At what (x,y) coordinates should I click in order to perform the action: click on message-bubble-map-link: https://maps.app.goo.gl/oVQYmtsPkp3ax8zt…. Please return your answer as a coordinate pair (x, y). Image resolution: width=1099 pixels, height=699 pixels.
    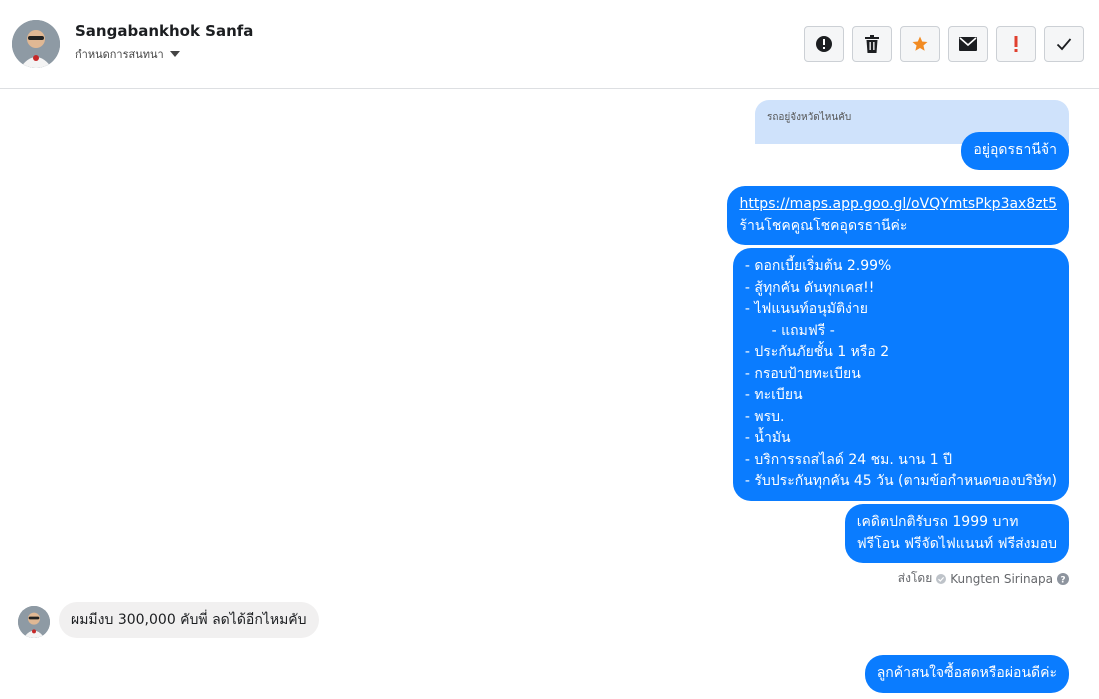
    Looking at the image, I should click on (898, 215).